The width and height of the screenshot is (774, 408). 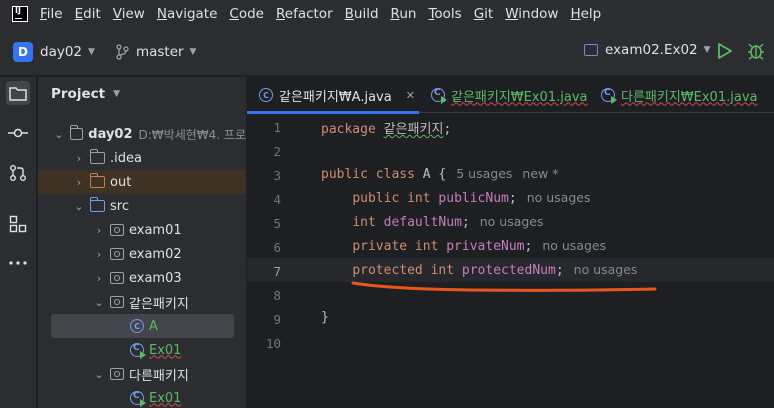 I want to click on code-line-4: public int publicNum; no usages, so click(x=455, y=198).